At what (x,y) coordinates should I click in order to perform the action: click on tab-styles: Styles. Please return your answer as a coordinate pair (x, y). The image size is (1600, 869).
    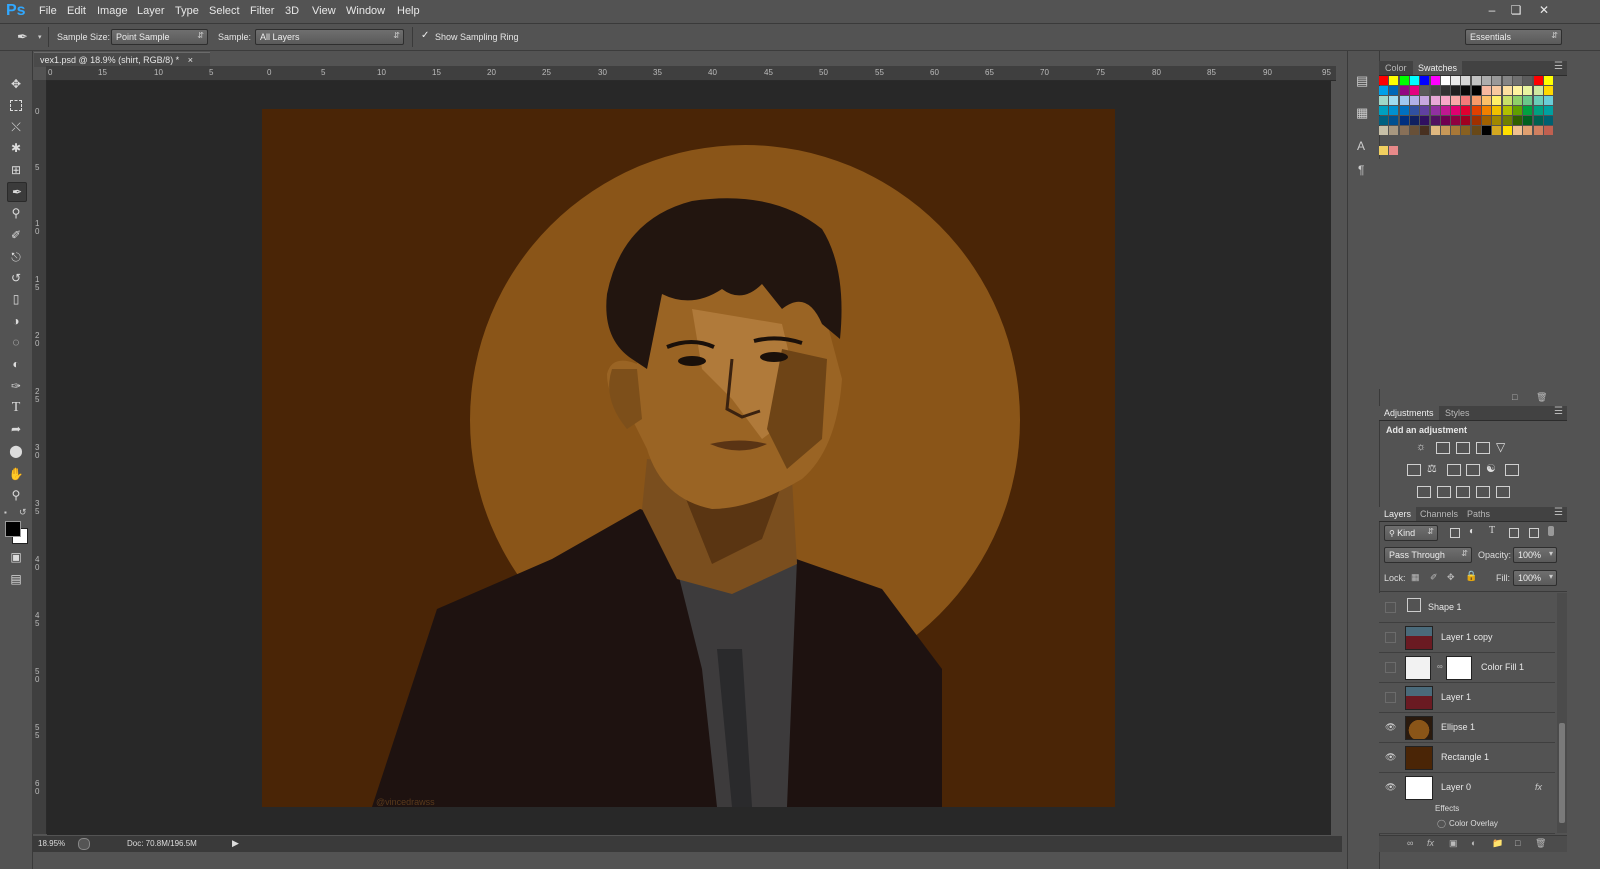
    Looking at the image, I should click on (1457, 413).